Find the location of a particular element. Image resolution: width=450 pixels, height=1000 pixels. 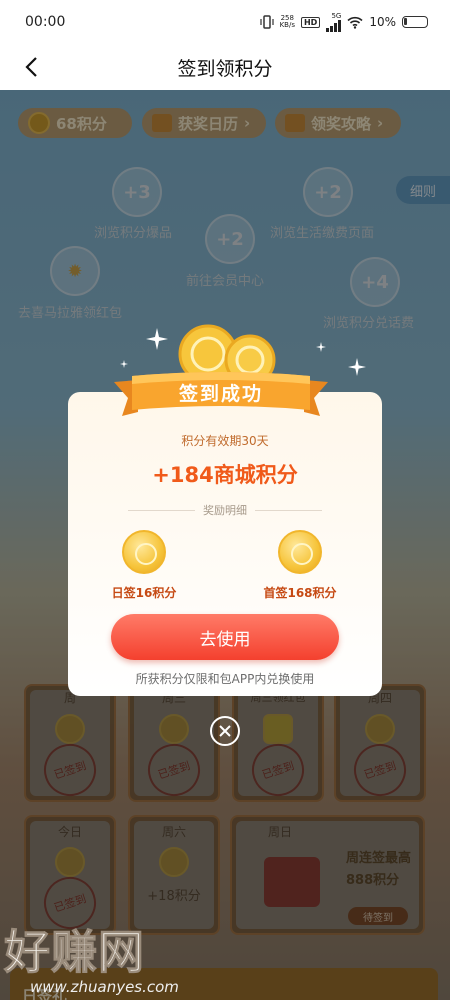

back-arrow-icon is located at coordinates (33, 67).